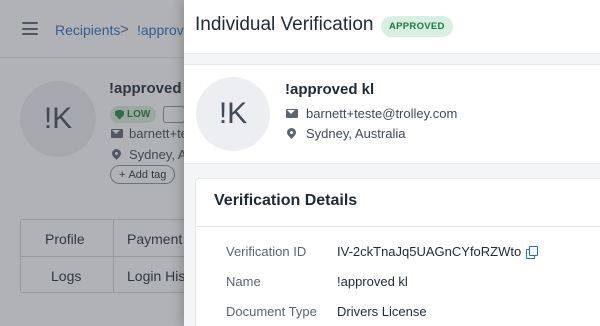 This screenshot has width=600, height=326. I want to click on drawer-header: Individual Verification APPROVED, so click(392, 27).